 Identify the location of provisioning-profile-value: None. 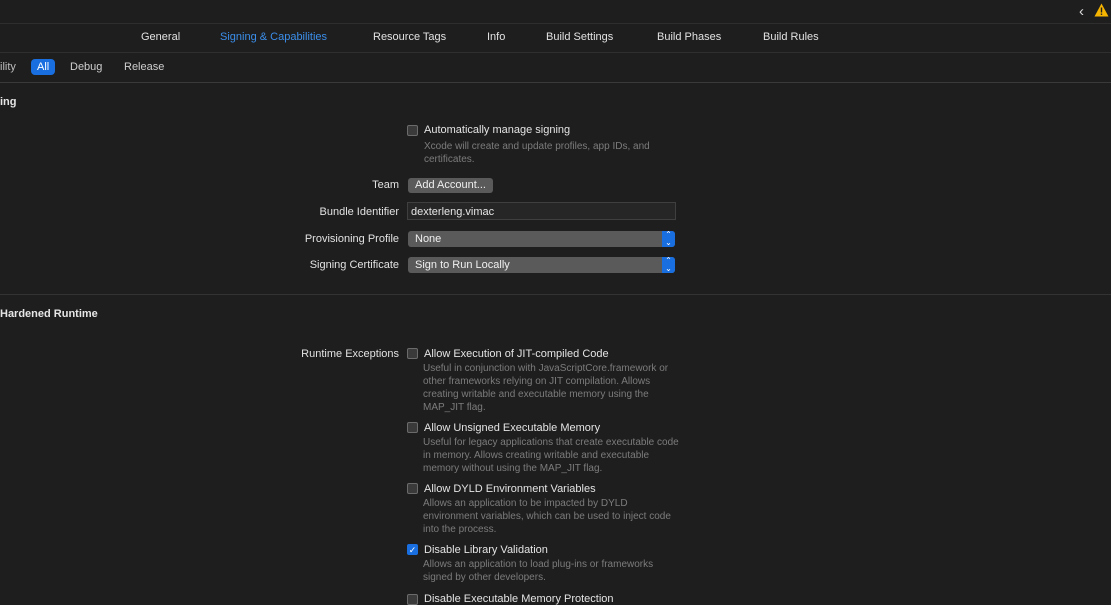
(428, 239).